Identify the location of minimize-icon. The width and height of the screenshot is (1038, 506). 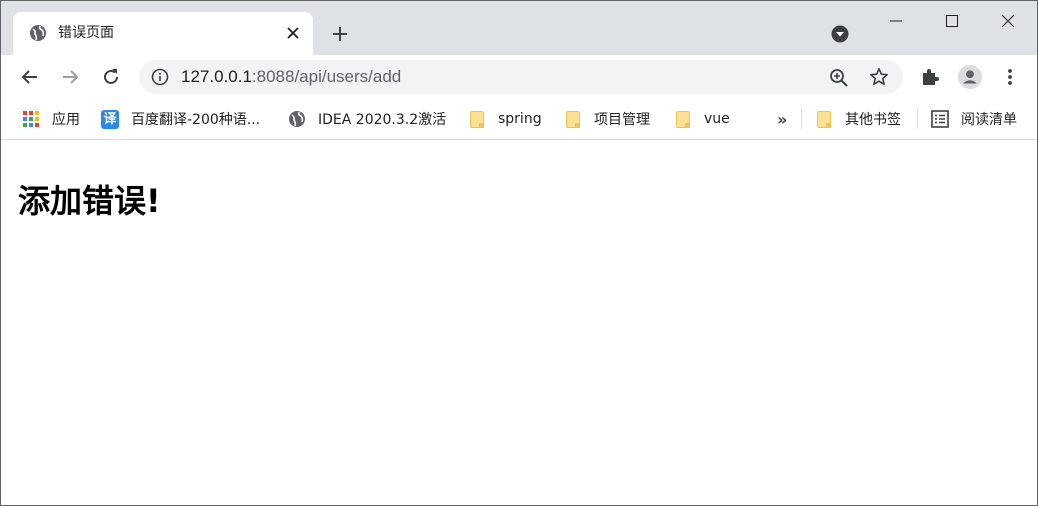
(896, 21).